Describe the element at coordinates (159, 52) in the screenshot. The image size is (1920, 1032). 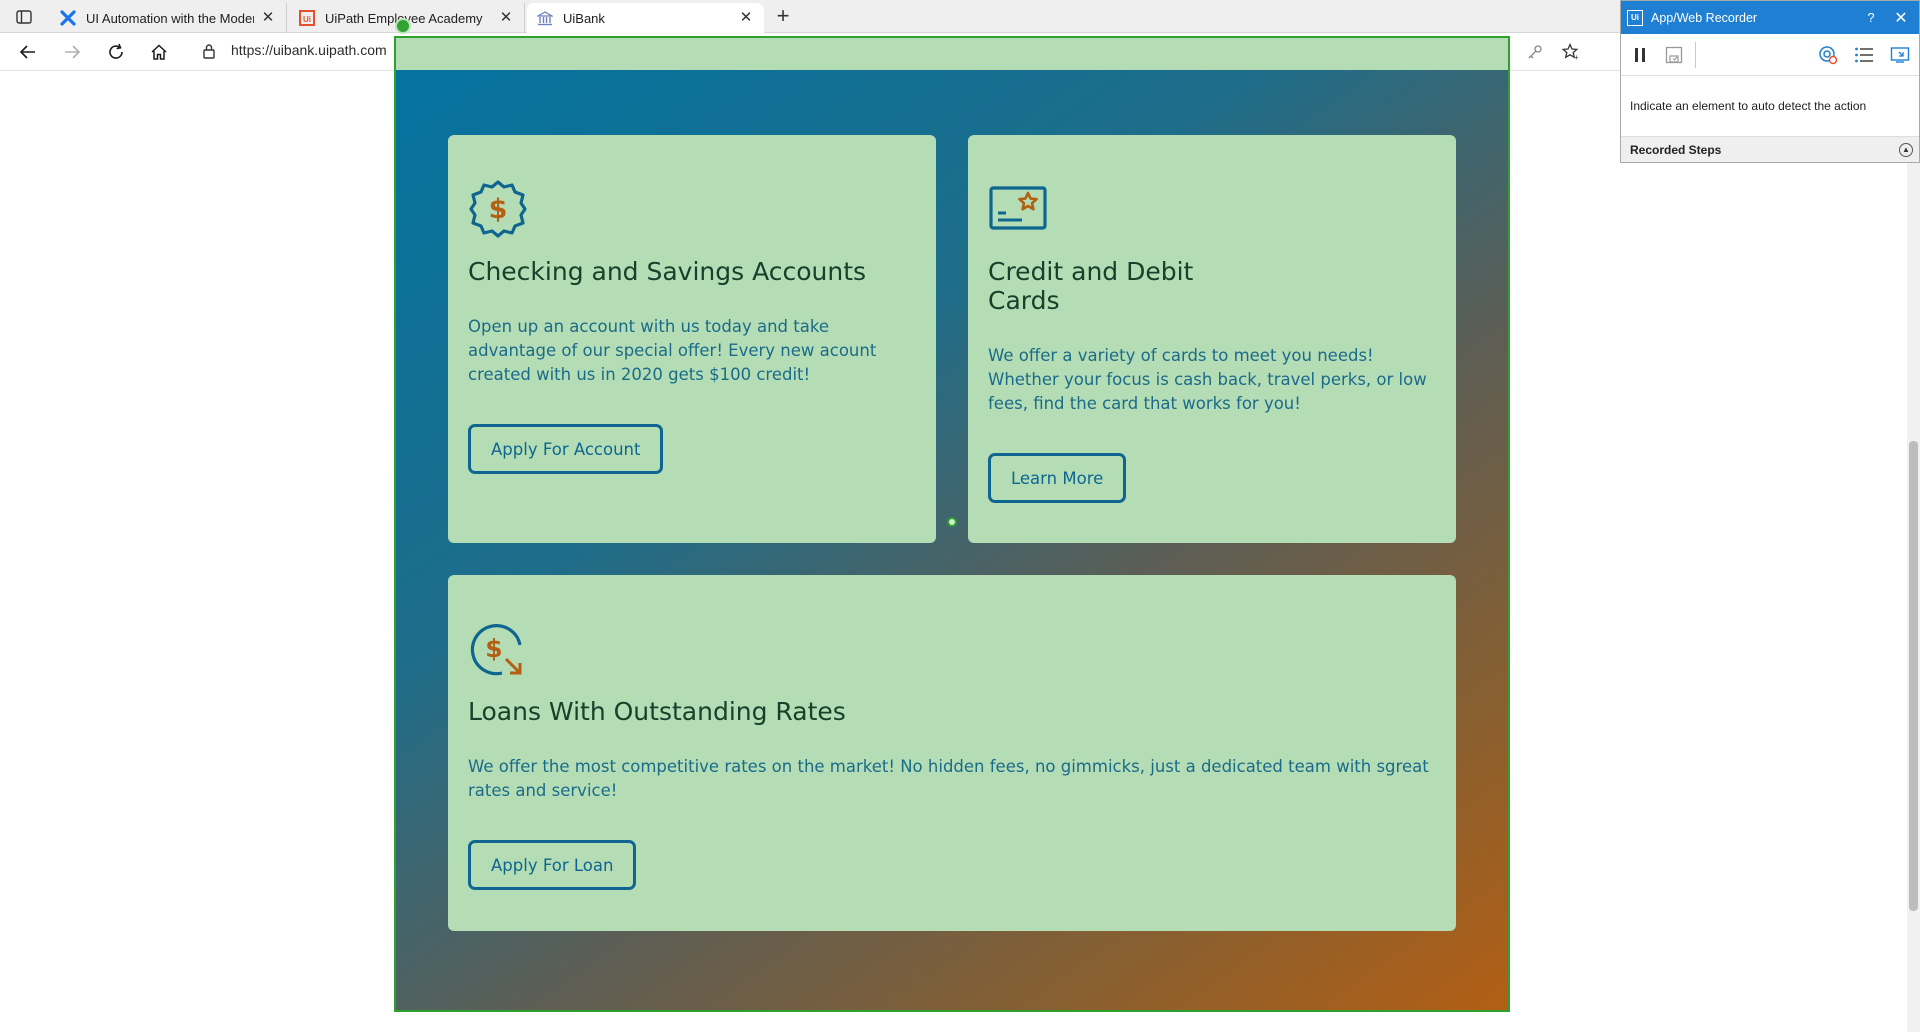
I see `home-icon` at that location.